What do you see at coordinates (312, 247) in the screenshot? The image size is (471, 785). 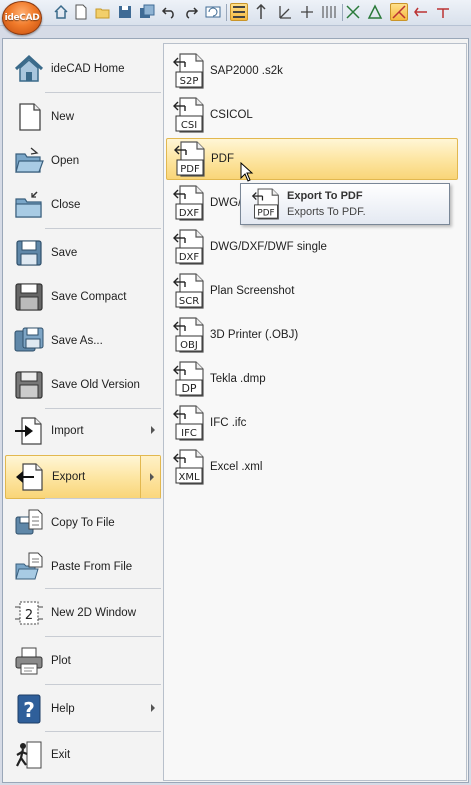 I see `export-item-dwg-dxf-dwf-single: DXF DWG/DXF/DWF single` at bounding box center [312, 247].